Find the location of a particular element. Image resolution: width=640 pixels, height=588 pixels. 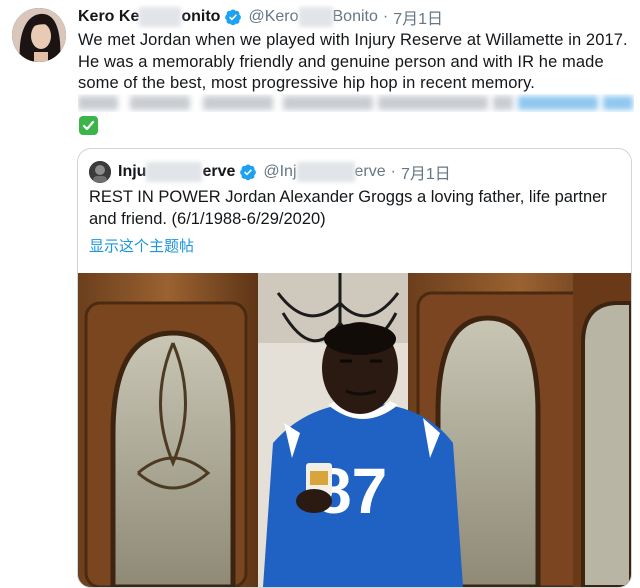

quoted-author-handle-end: erve is located at coordinates (370, 171).